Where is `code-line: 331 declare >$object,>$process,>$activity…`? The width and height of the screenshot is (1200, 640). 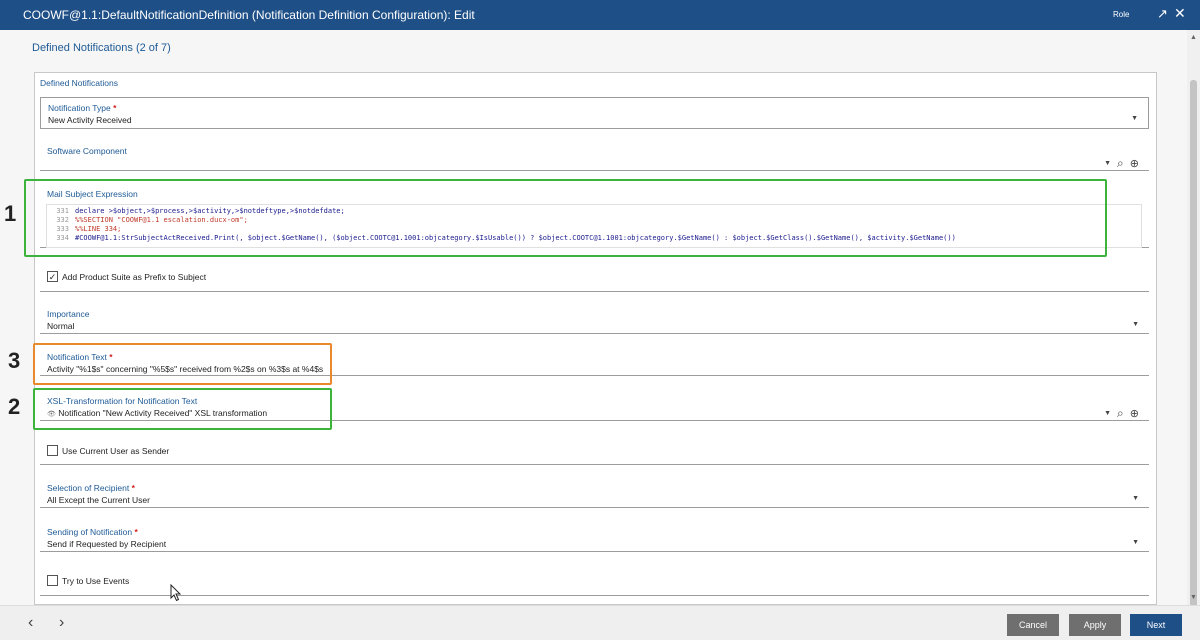 code-line: 331 declare >$object,>$process,>$activity… is located at coordinates (200, 211).